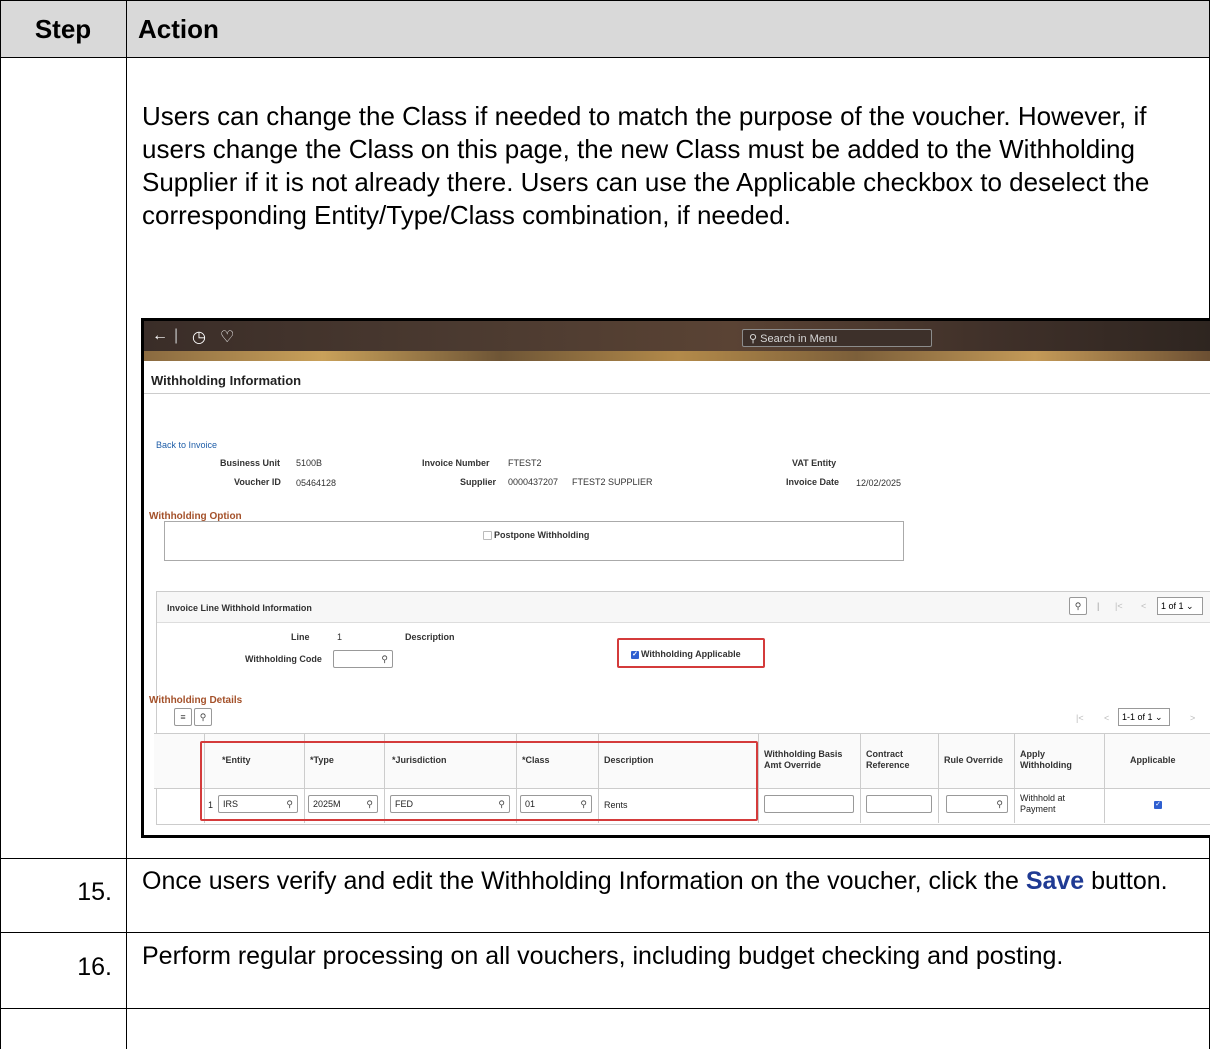 Image resolution: width=1210 pixels, height=1049 pixels. What do you see at coordinates (160, 336) in the screenshot?
I see `back-arrow-icon: ←` at bounding box center [160, 336].